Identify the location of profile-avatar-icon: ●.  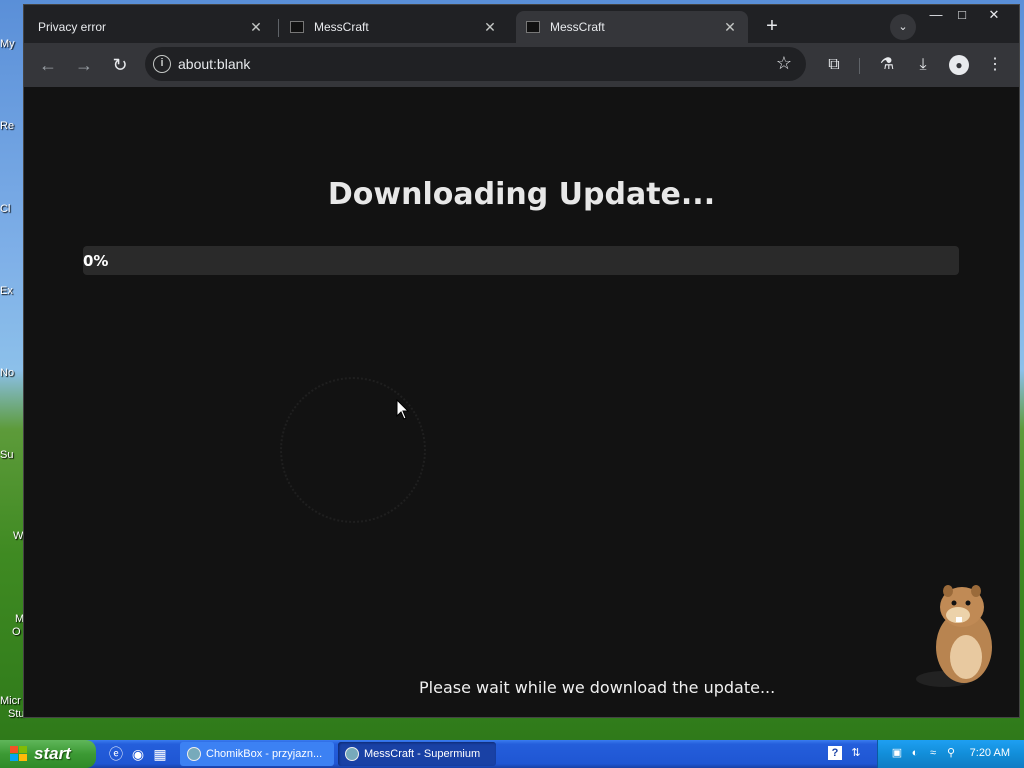
(959, 65).